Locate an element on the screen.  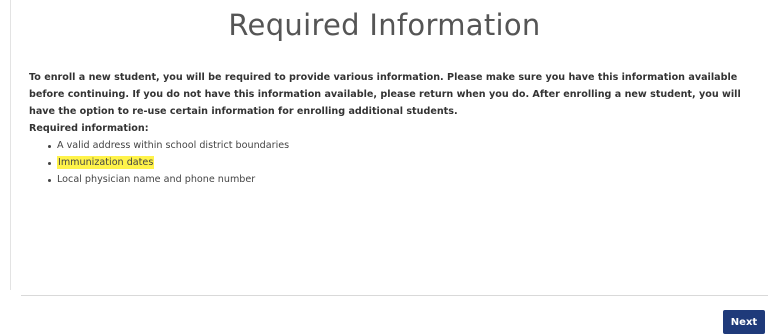
list-item-physician: Local physician name and phone number is located at coordinates (405, 179).